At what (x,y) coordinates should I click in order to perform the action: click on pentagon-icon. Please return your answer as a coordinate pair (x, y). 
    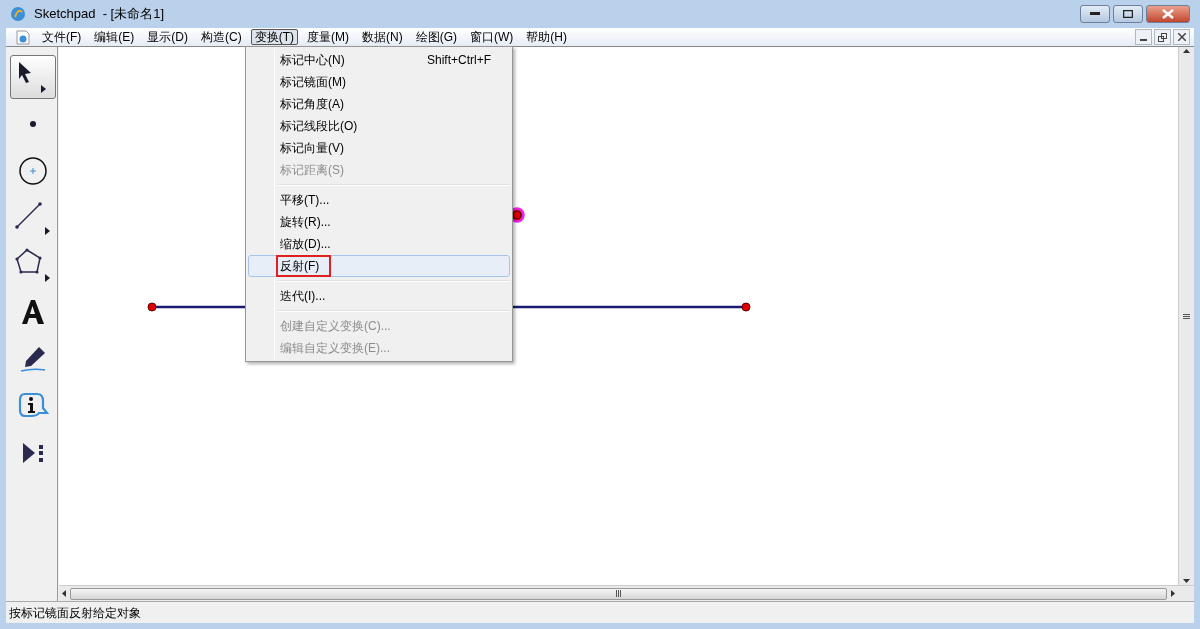
    Looking at the image, I should click on (32, 265).